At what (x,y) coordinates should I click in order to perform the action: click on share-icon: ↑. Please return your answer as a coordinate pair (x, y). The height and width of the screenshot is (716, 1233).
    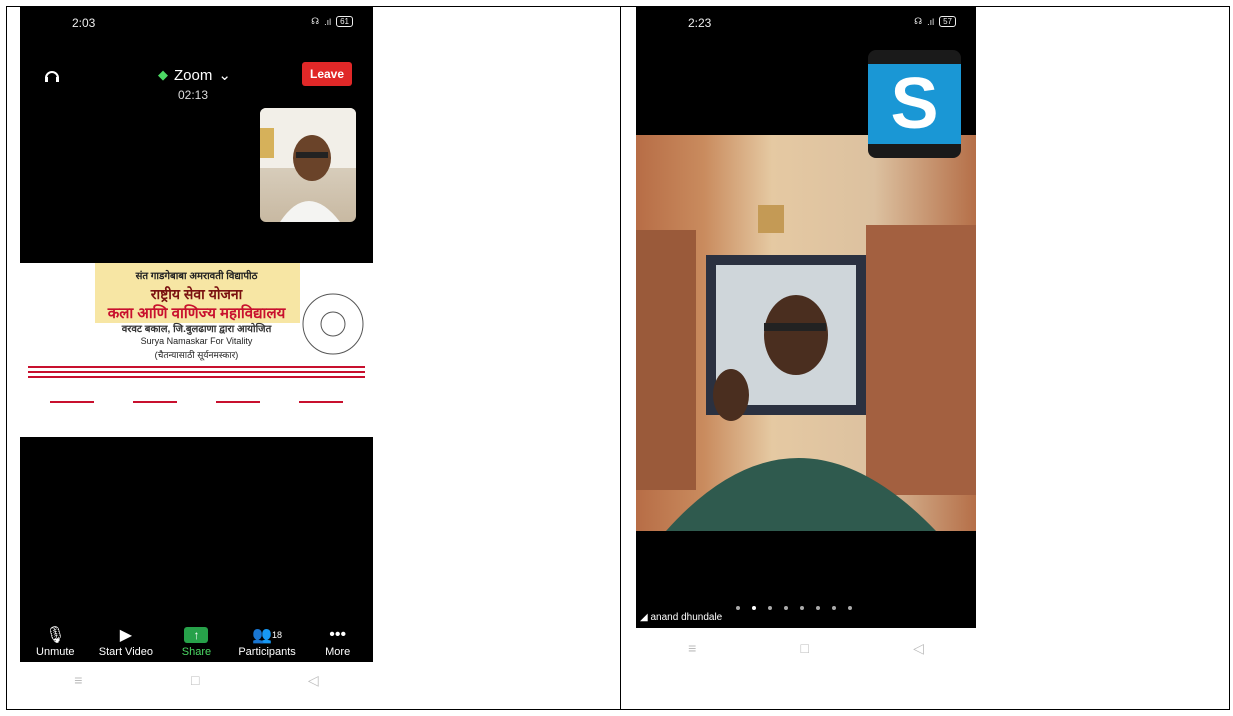
    Looking at the image, I should click on (196, 635).